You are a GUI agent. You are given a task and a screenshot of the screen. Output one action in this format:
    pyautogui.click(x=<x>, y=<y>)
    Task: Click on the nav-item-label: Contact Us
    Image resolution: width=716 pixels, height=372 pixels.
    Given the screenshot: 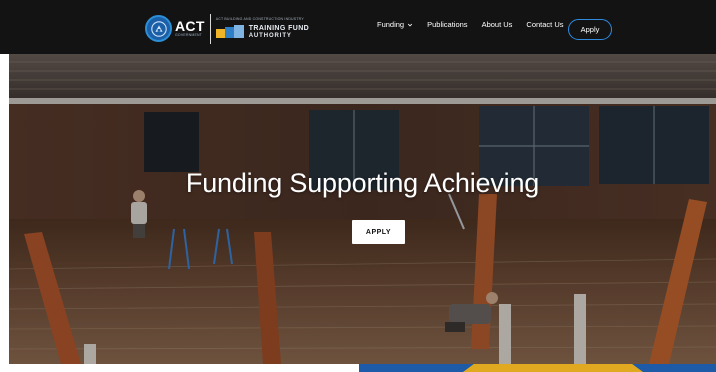 What is the action you would take?
    pyautogui.click(x=545, y=24)
    